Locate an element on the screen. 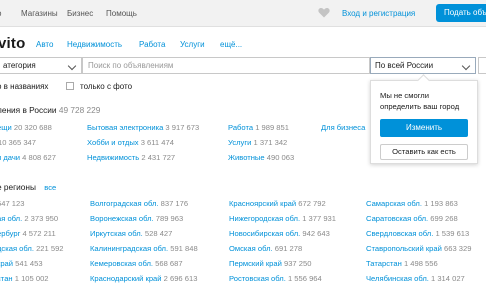  favorites-heart-icon is located at coordinates (324, 12).